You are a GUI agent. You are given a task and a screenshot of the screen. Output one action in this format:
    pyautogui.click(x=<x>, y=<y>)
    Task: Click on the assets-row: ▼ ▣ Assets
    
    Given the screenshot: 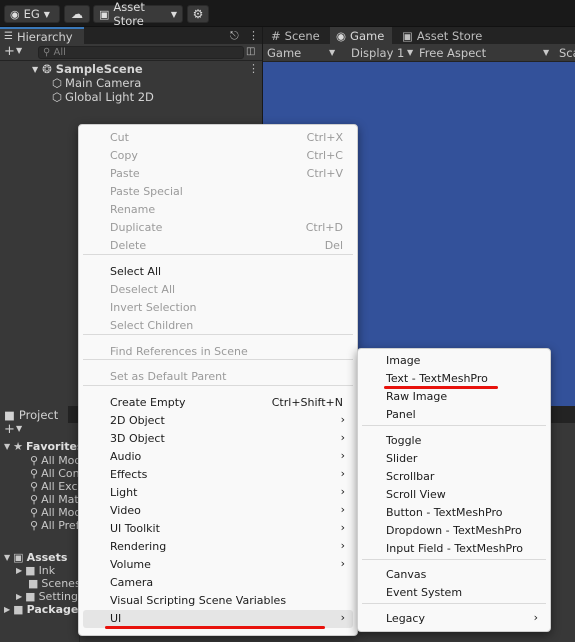 What is the action you would take?
    pyautogui.click(x=42, y=557)
    